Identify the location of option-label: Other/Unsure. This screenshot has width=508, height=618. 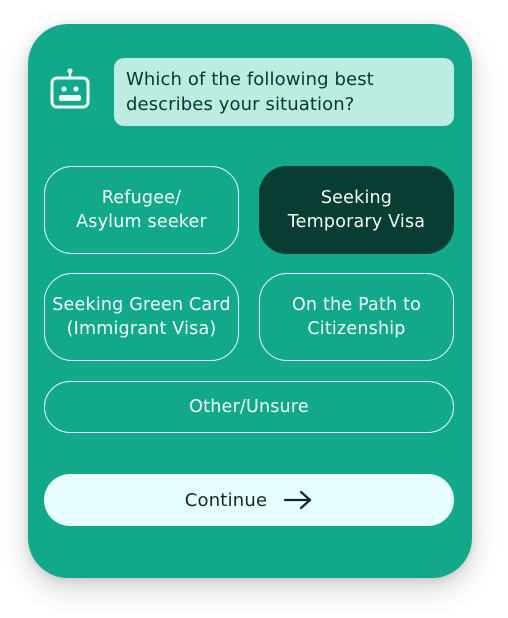
(249, 407).